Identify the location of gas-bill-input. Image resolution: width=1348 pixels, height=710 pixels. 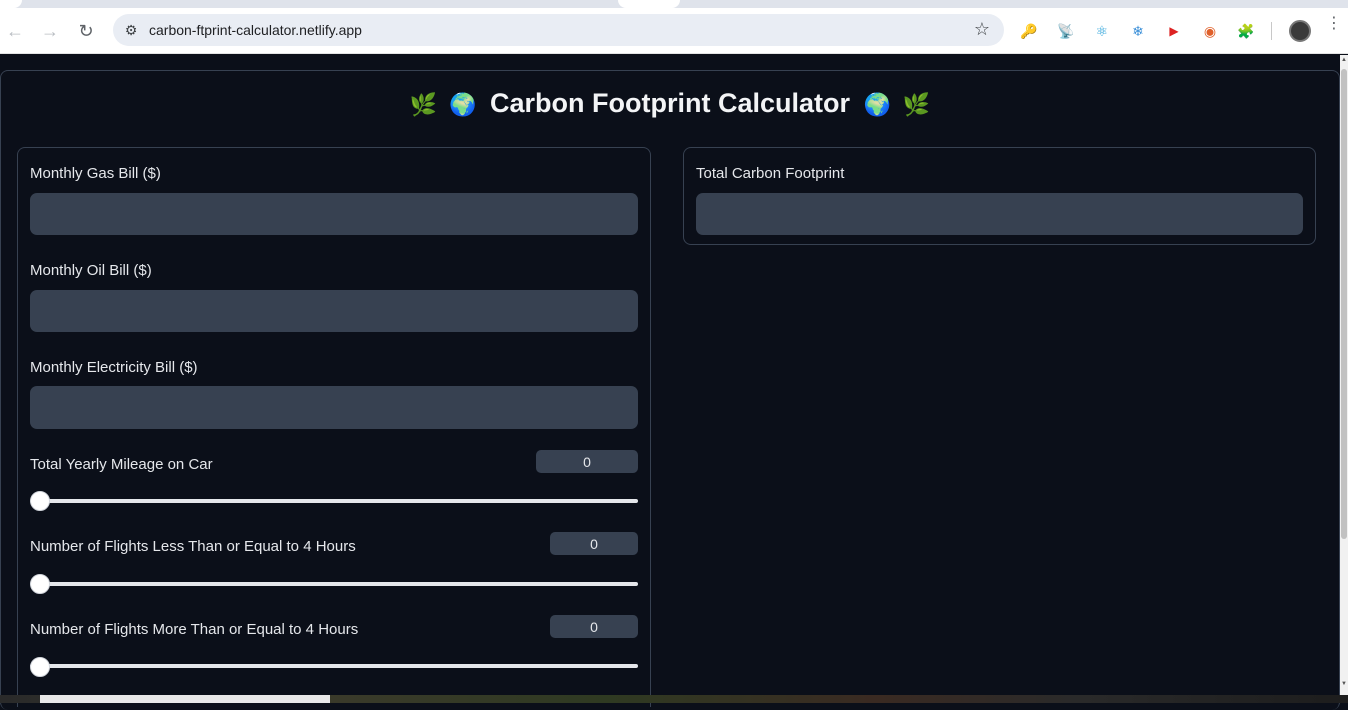
(334, 214).